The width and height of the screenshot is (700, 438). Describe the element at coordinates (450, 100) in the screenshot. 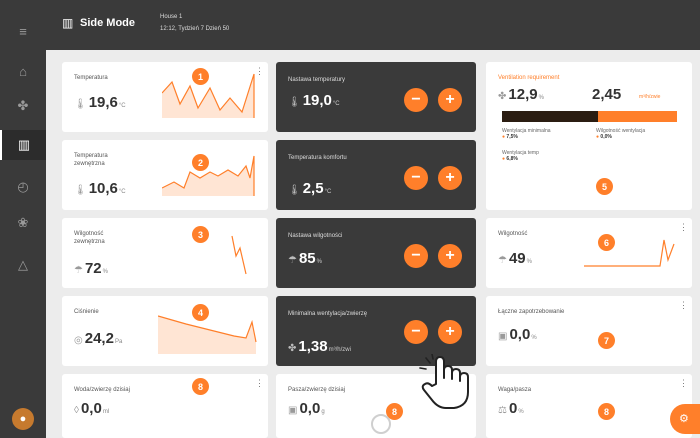

I see `increase-temperature-button: +` at that location.